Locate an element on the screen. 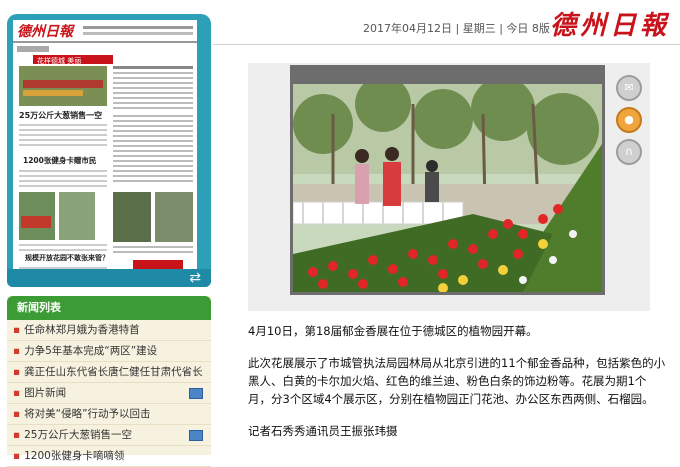  issue-date: 2017年04月12日 is located at coordinates (407, 28).